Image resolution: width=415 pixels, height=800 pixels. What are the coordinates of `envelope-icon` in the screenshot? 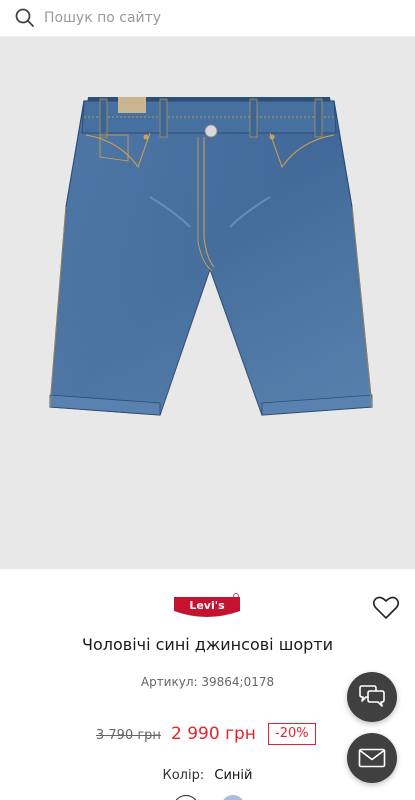 It's located at (372, 758).